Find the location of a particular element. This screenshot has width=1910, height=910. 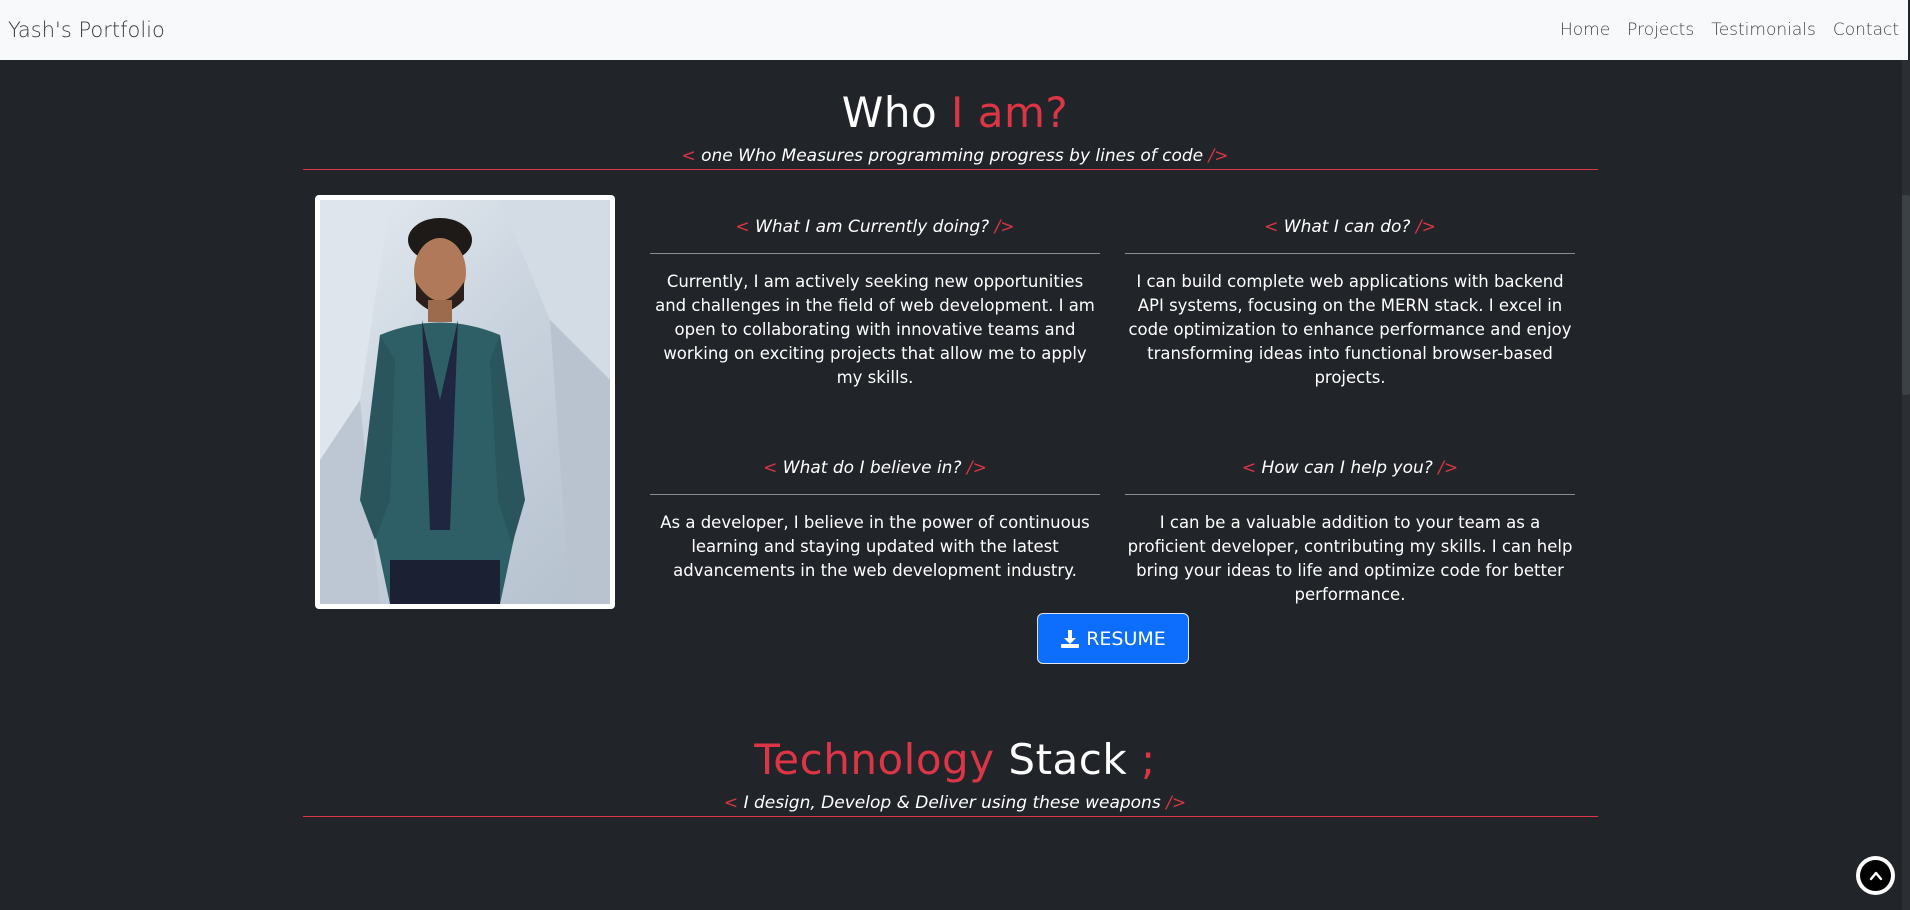

download-icon is located at coordinates (1070, 638).